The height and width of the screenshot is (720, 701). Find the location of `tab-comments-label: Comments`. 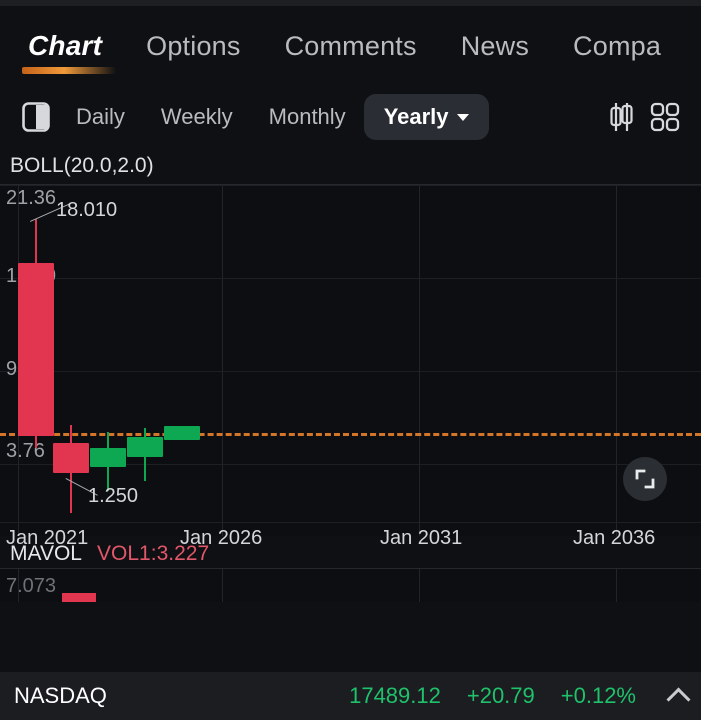

tab-comments-label: Comments is located at coordinates (350, 45).